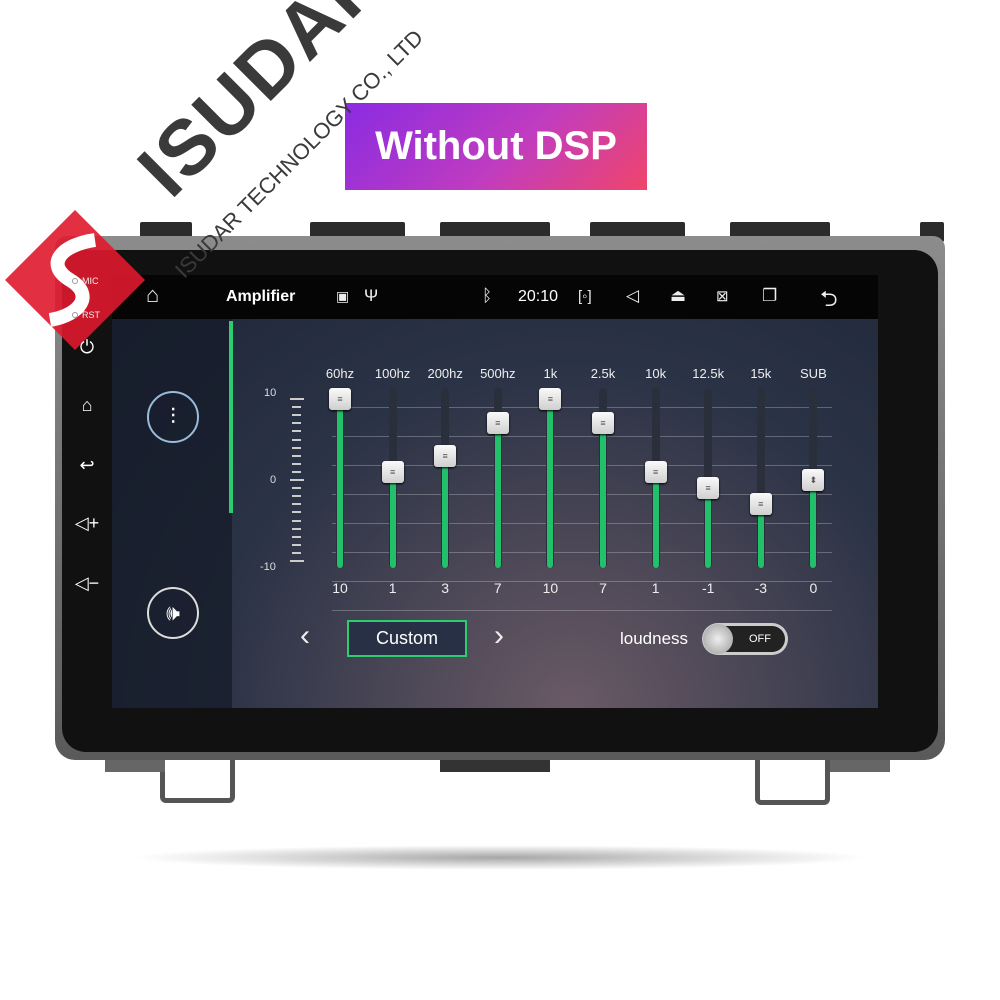 This screenshot has height=1000, width=1000. What do you see at coordinates (445, 588) in the screenshot?
I see `band-value: 3` at bounding box center [445, 588].